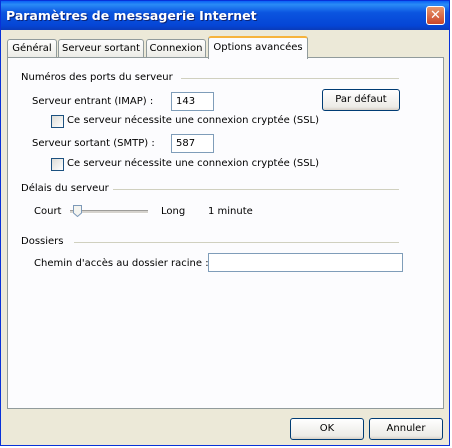 This screenshot has height=448, width=452. What do you see at coordinates (305, 262) in the screenshot?
I see `root-folder-input` at bounding box center [305, 262].